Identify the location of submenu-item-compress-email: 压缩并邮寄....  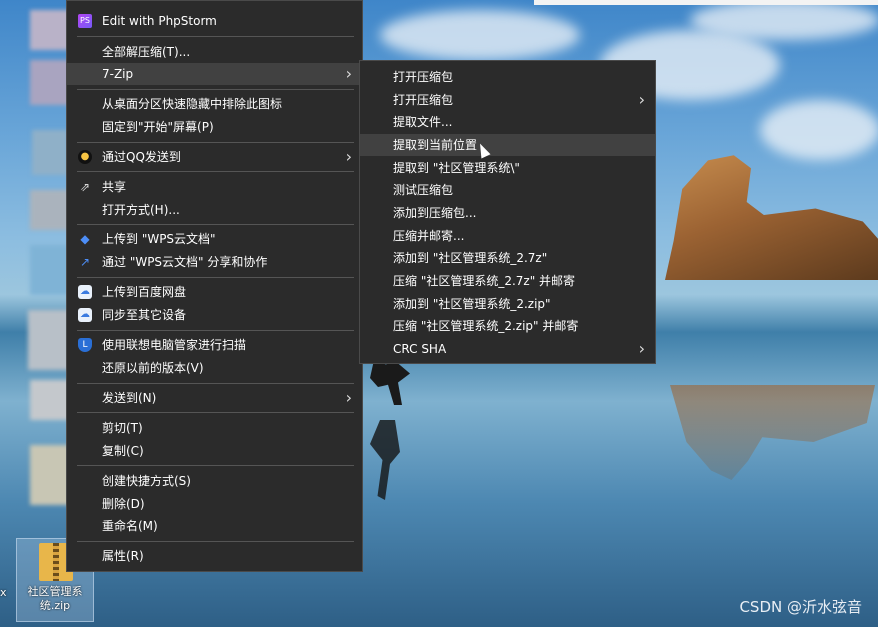
(507, 236).